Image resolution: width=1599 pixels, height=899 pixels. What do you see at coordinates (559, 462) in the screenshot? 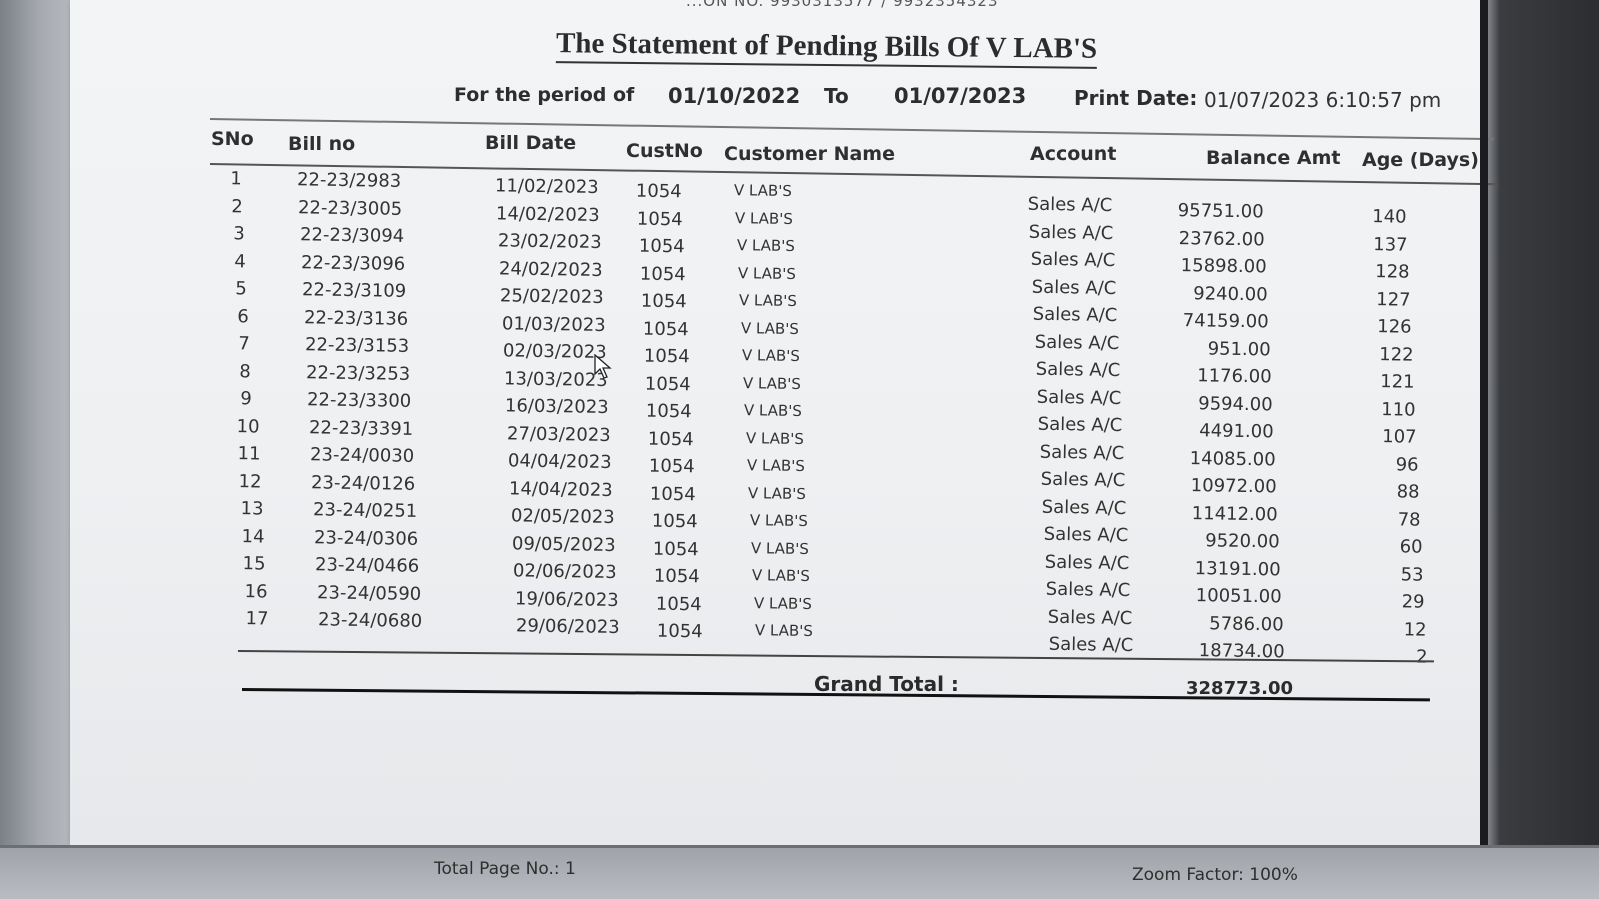
I see `row-bill-date: 04/04/2023` at bounding box center [559, 462].